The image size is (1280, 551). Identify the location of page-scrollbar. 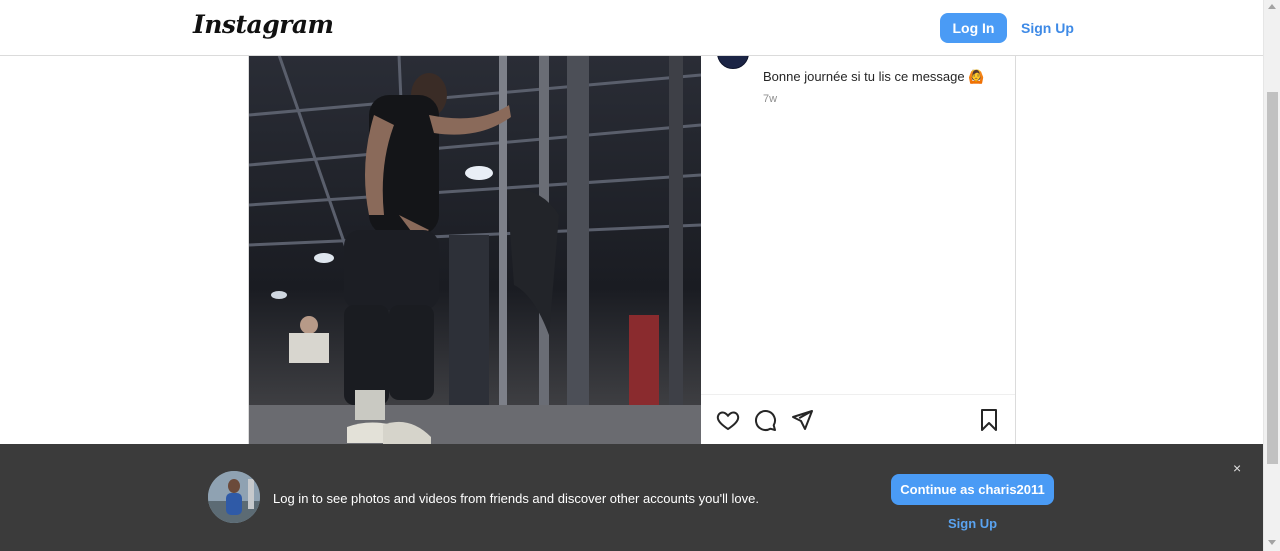
(1271, 275).